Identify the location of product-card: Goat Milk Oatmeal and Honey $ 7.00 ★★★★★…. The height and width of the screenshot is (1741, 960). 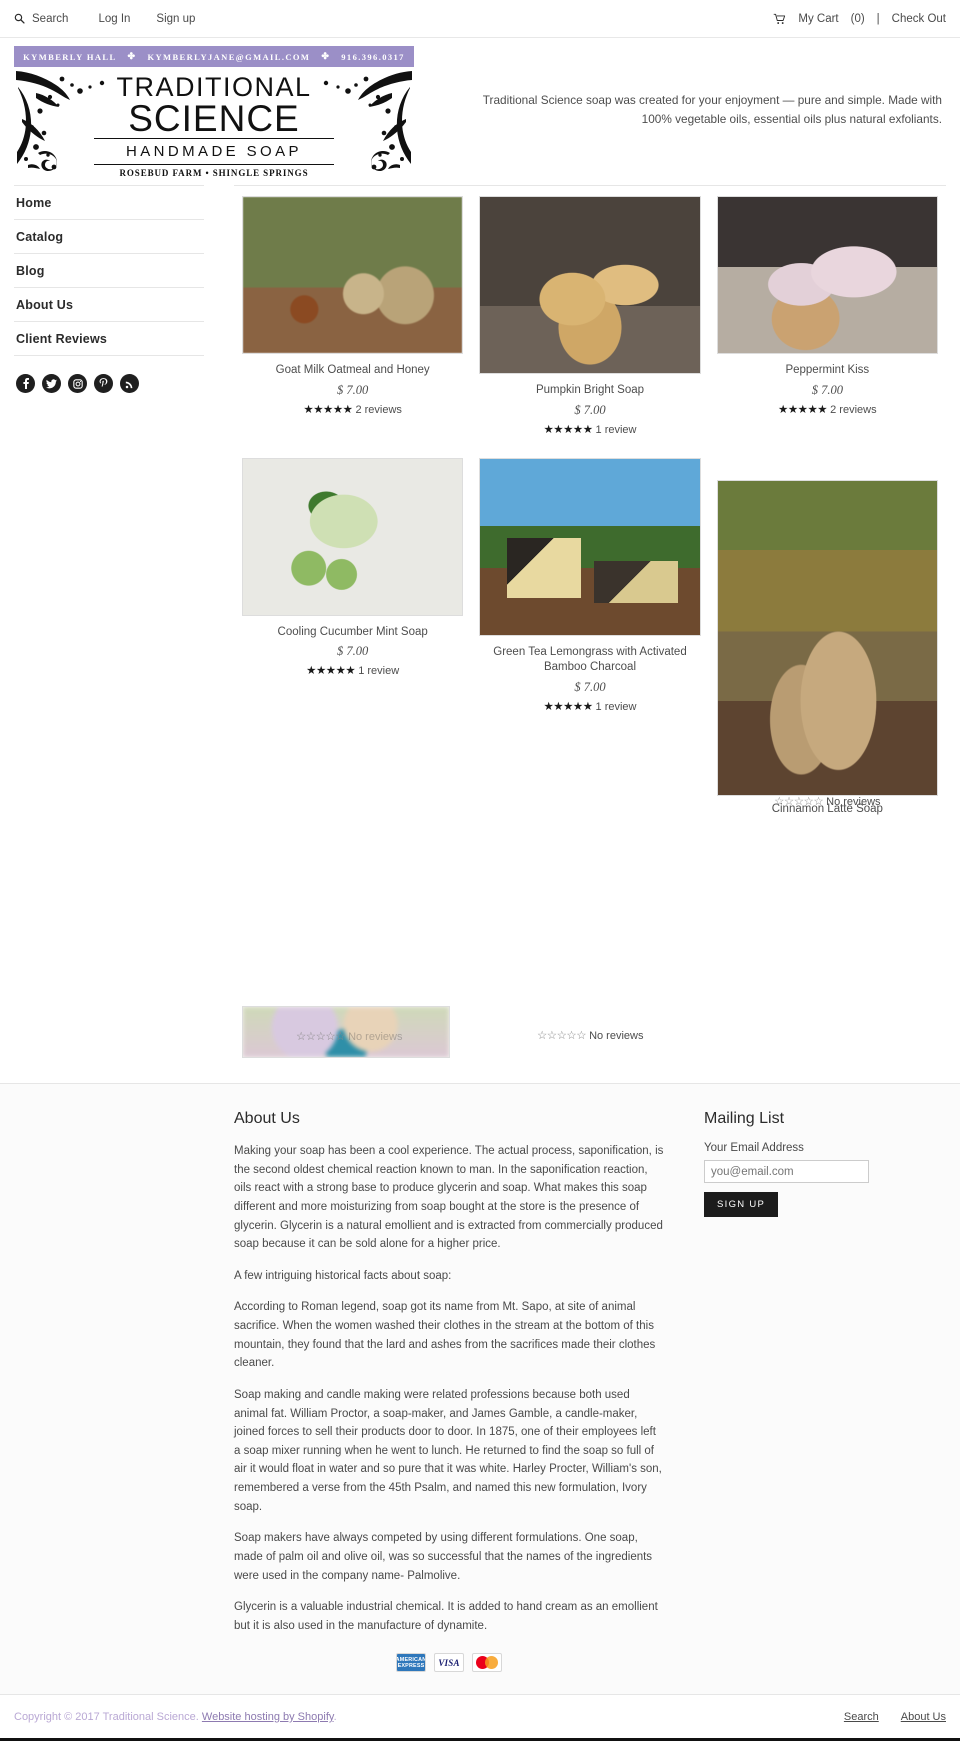
(352, 327).